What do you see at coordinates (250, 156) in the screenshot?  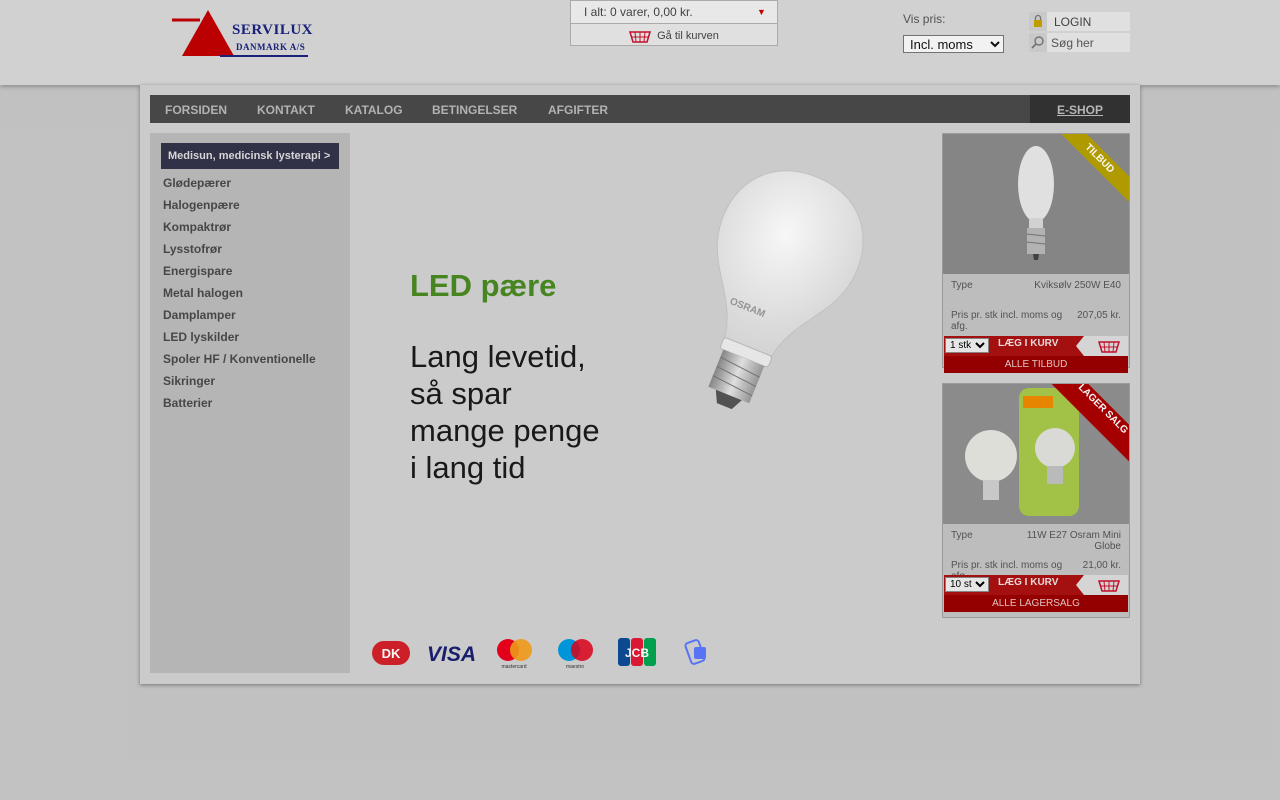 I see `sidebar-featured-category: Medisun, medicinsk lysterapi >` at bounding box center [250, 156].